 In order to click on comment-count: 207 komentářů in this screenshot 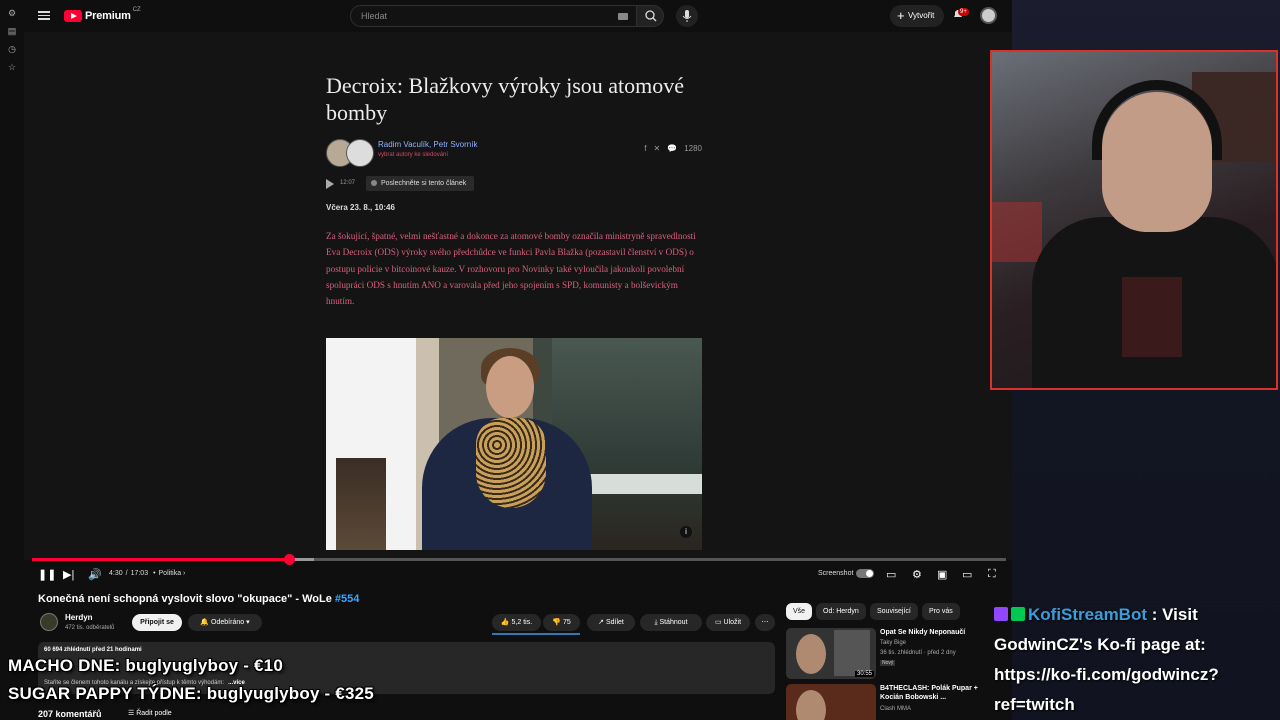, I will do `click(70, 714)`.